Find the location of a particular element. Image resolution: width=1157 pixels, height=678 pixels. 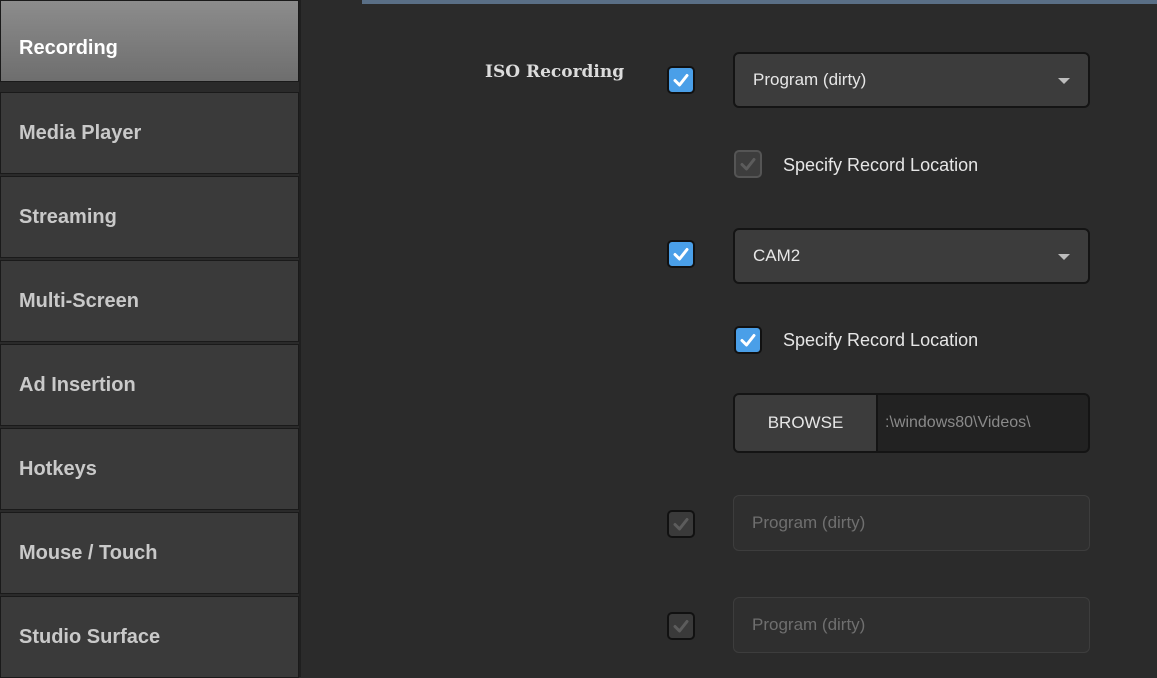

sidebar-item-label: Ad Insertion is located at coordinates (77, 384).